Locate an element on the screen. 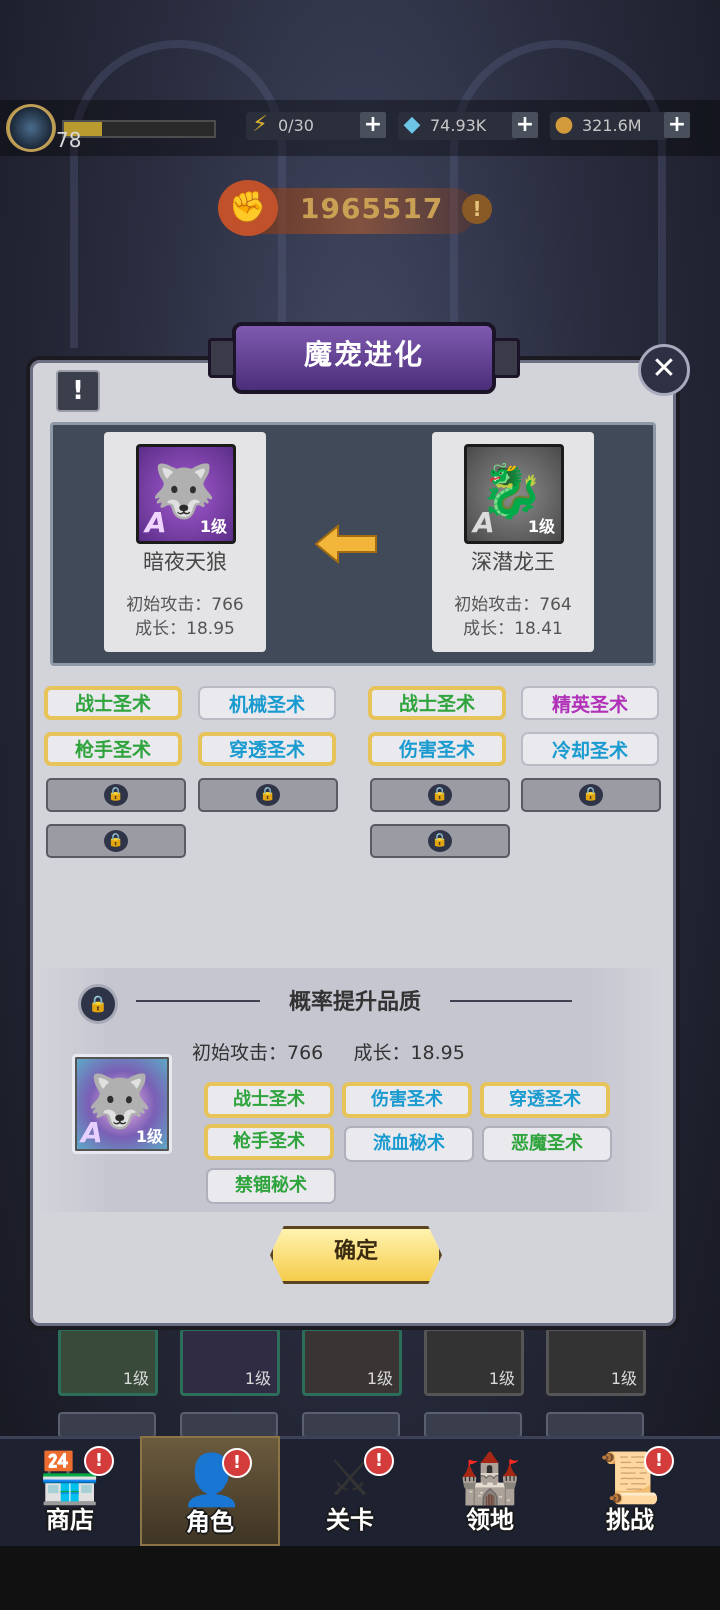 The height and width of the screenshot is (1610, 720). result-skill: 伤害圣术 is located at coordinates (407, 1100).